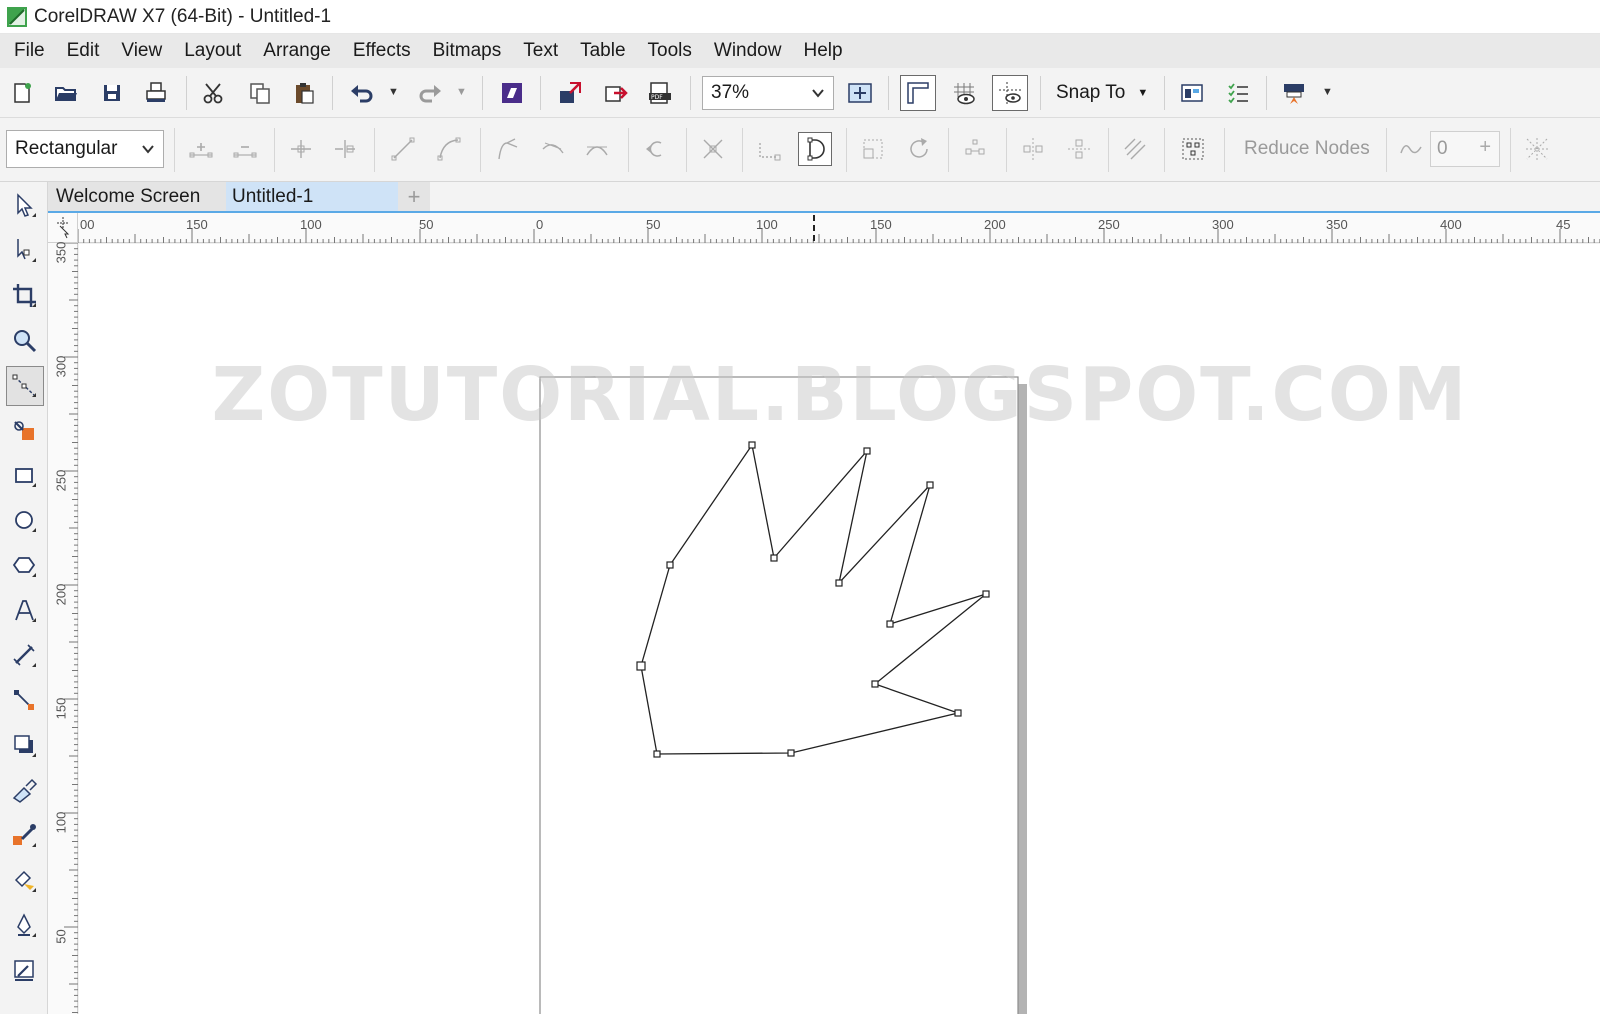 The height and width of the screenshot is (1014, 1600). What do you see at coordinates (25, 566) in the screenshot?
I see `polygon-tool` at bounding box center [25, 566].